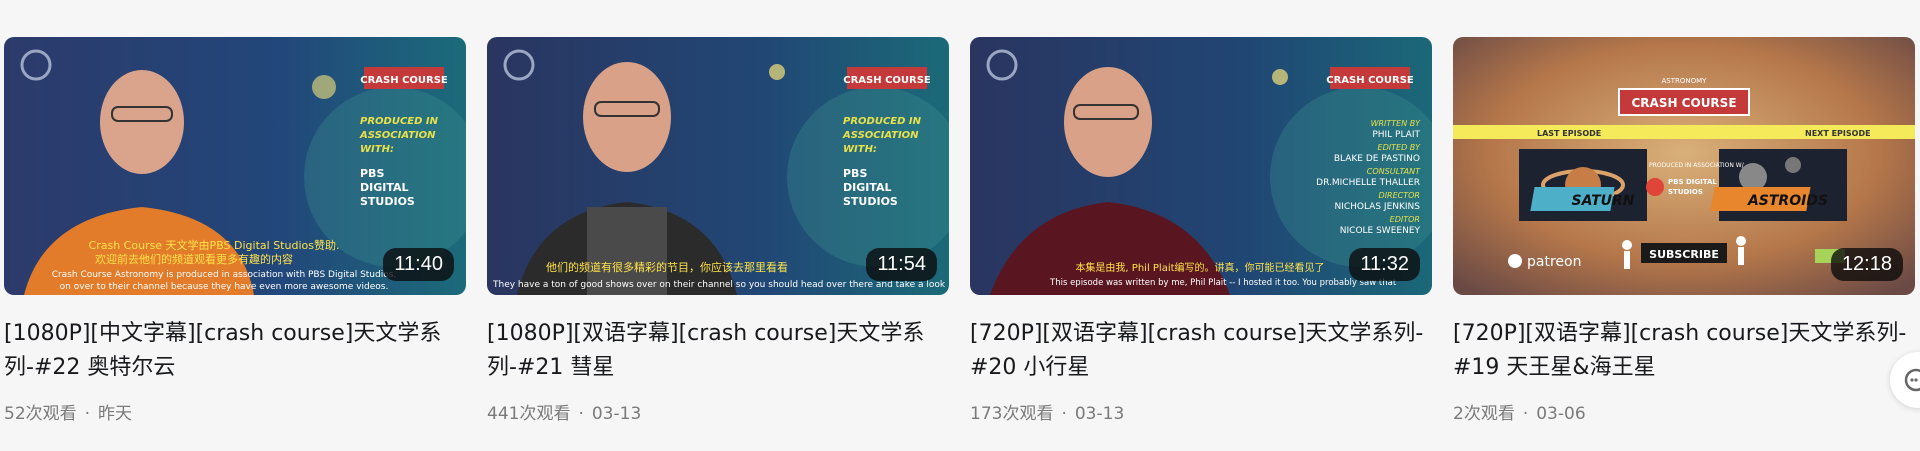 This screenshot has height=451, width=1920. I want to click on svg-text: patreon, so click(1554, 262).